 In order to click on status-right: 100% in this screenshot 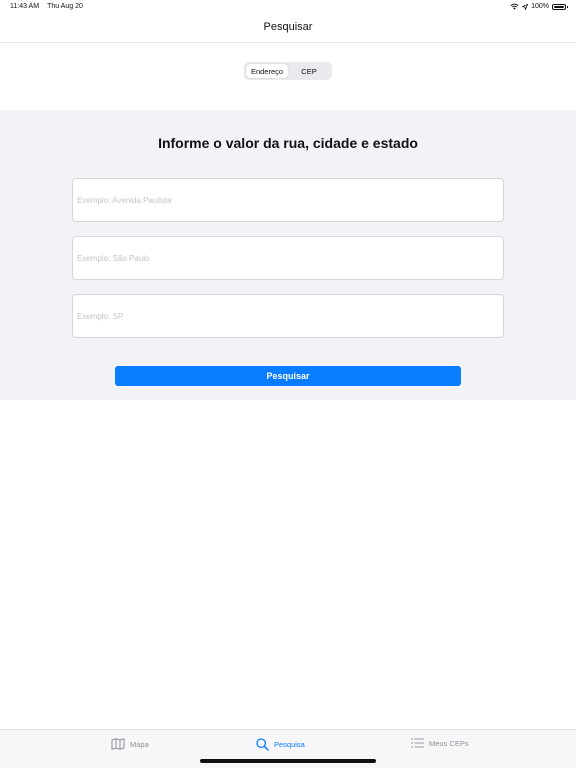, I will do `click(539, 6)`.